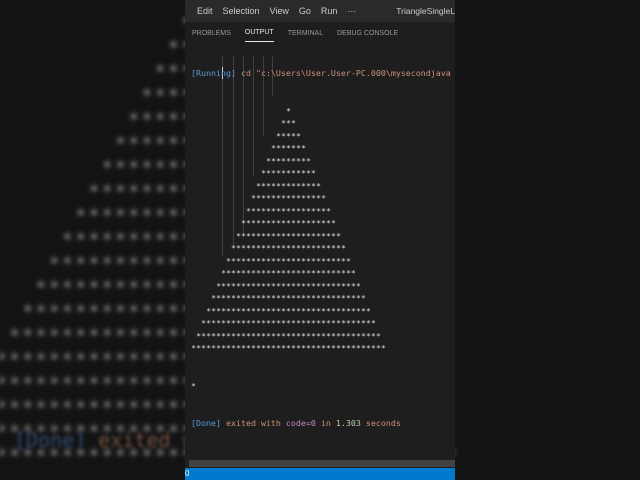 The width and height of the screenshot is (640, 480). What do you see at coordinates (288, 223) in the screenshot?
I see `triangle-row: *******************` at bounding box center [288, 223].